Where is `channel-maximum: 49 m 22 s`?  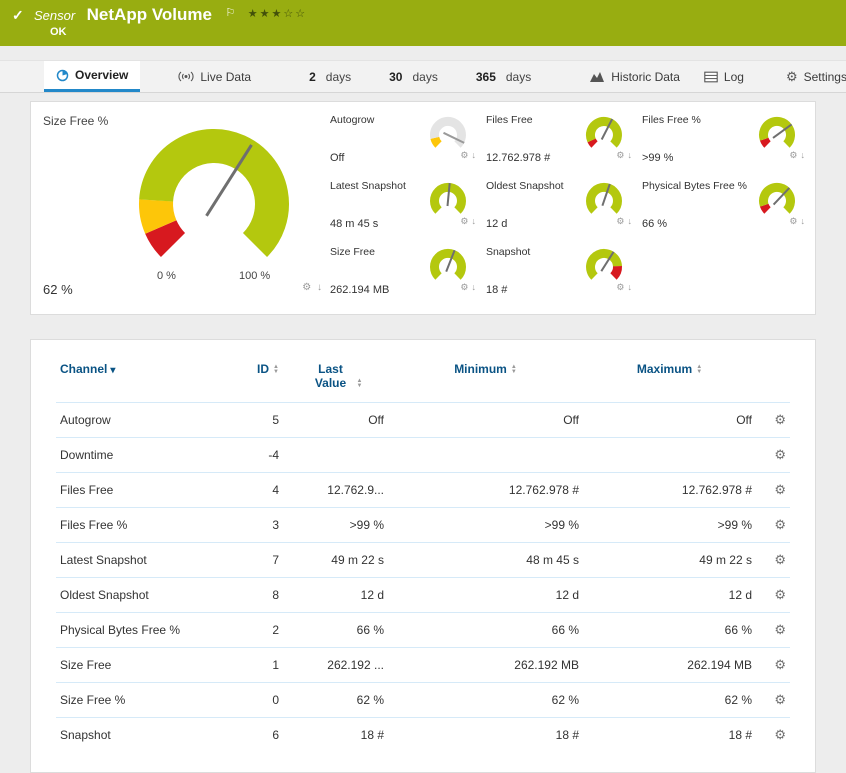 channel-maximum: 49 m 22 s is located at coordinates (669, 560).